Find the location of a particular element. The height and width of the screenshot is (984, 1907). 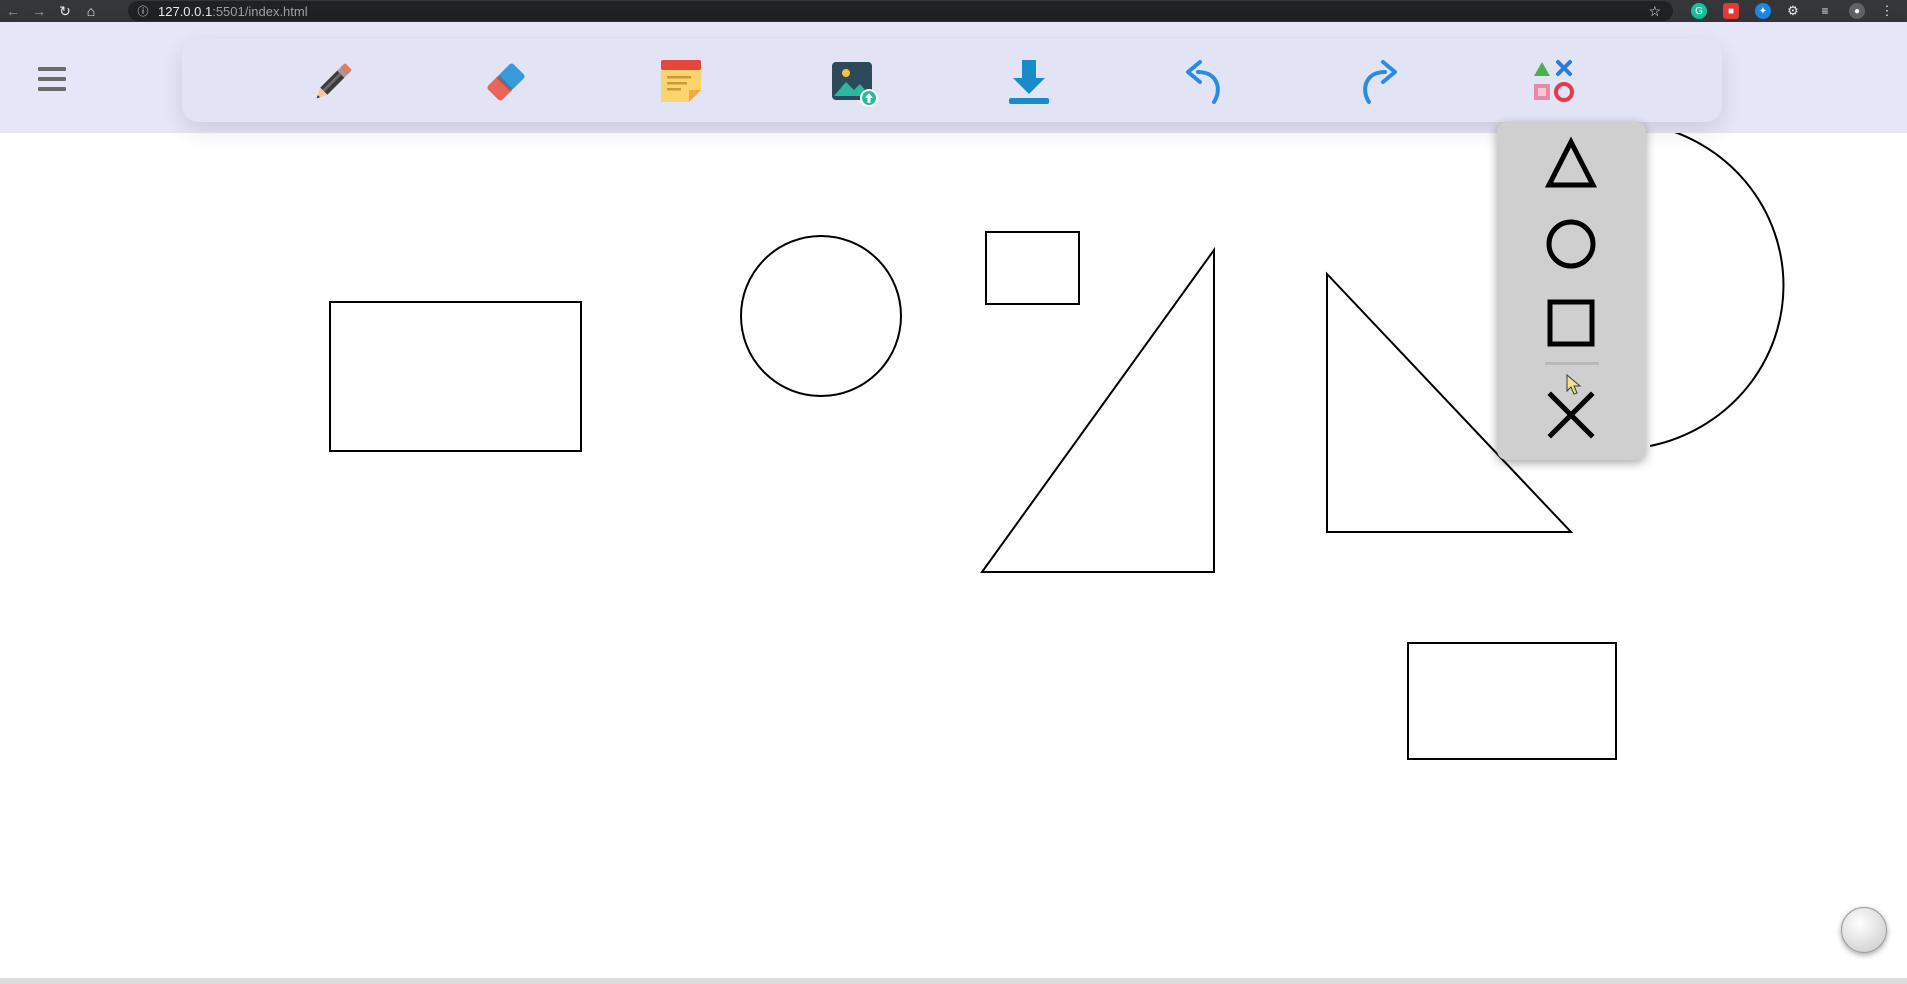

shape-menu is located at coordinates (1571, 291).